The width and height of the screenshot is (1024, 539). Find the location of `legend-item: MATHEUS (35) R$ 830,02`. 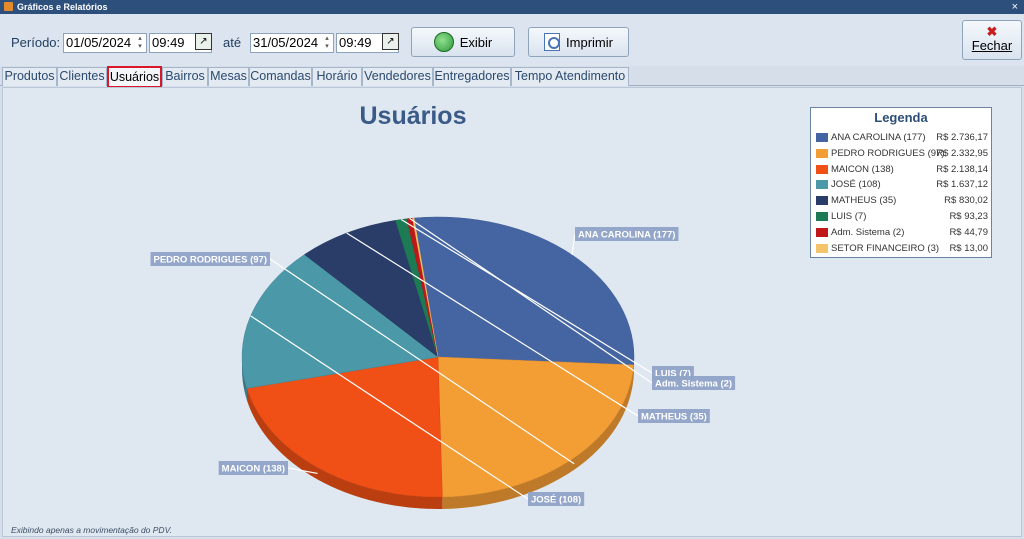

legend-item: MATHEUS (35) R$ 830,02 is located at coordinates (902, 200).